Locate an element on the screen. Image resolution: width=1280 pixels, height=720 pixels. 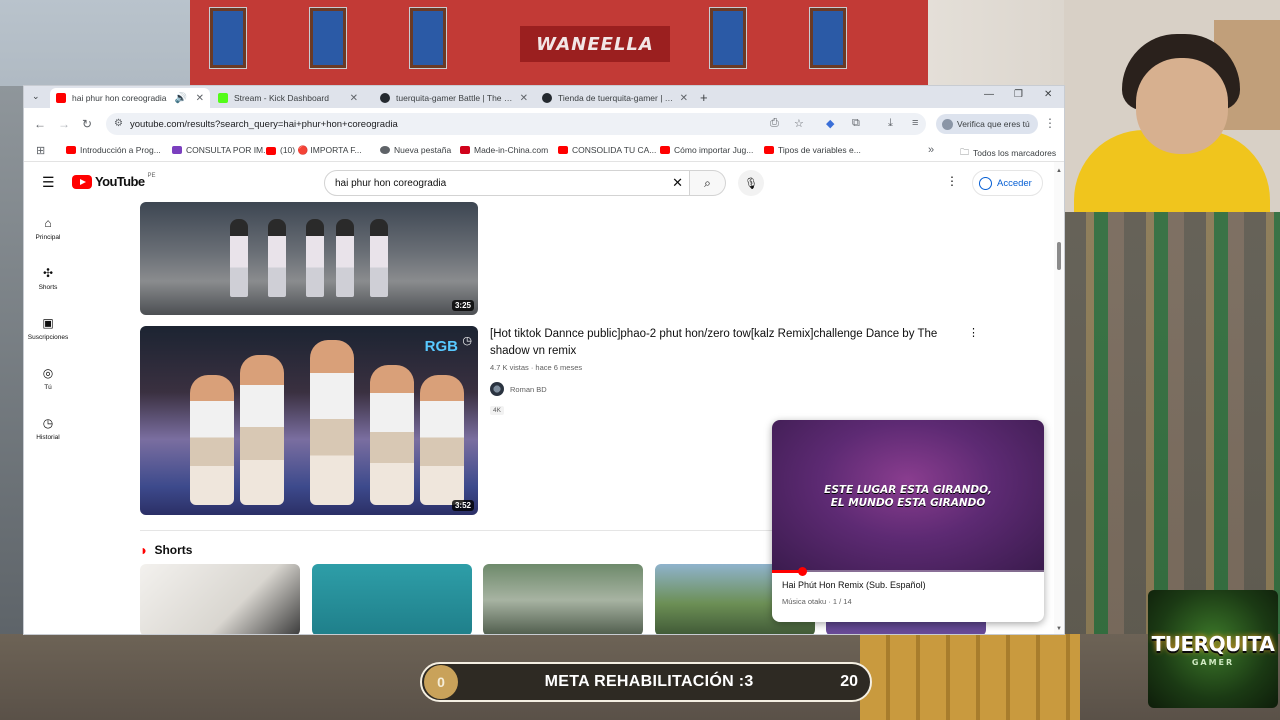
sign-in-label: Acceder is located at coordinates (1014, 183).